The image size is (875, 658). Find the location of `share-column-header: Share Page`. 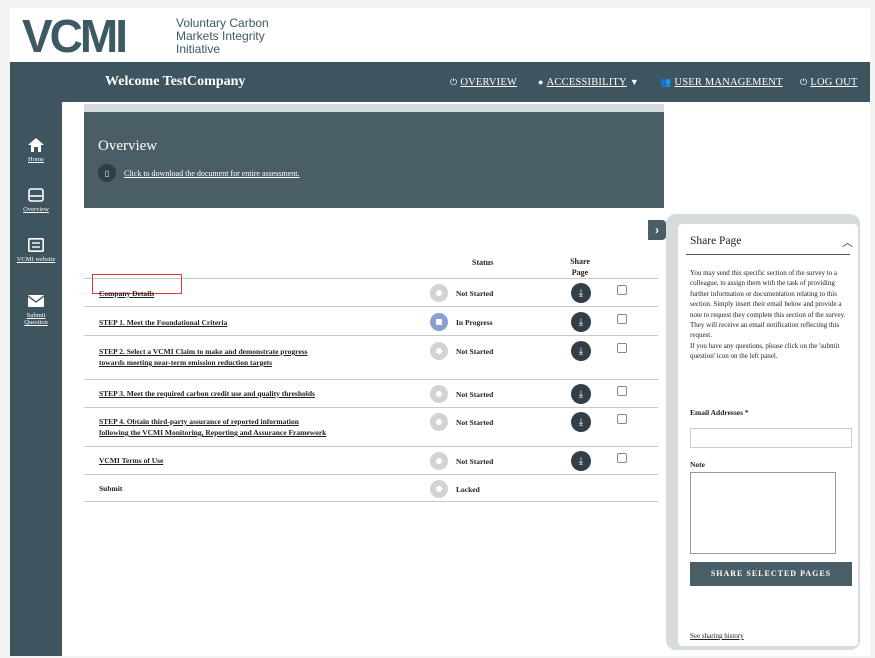

share-column-header: Share Page is located at coordinates (580, 267).